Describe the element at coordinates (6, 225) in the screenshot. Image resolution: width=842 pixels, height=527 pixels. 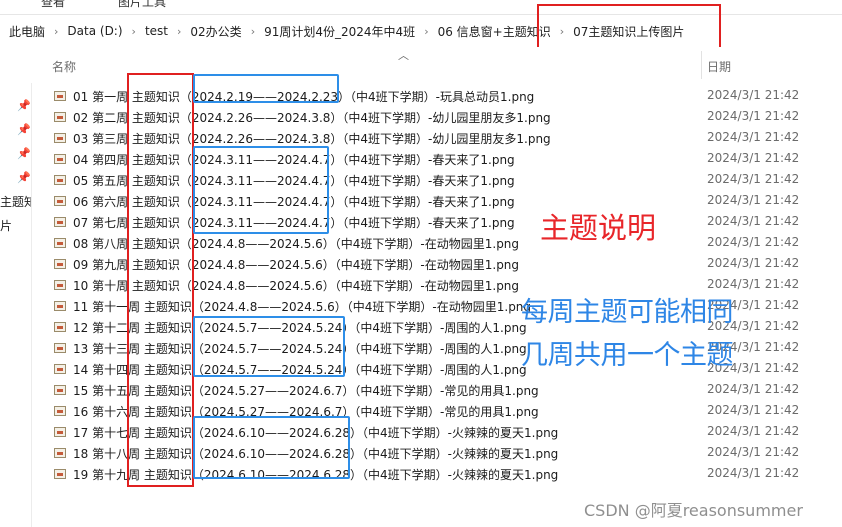
I see `nav-item-picture: 片` at that location.